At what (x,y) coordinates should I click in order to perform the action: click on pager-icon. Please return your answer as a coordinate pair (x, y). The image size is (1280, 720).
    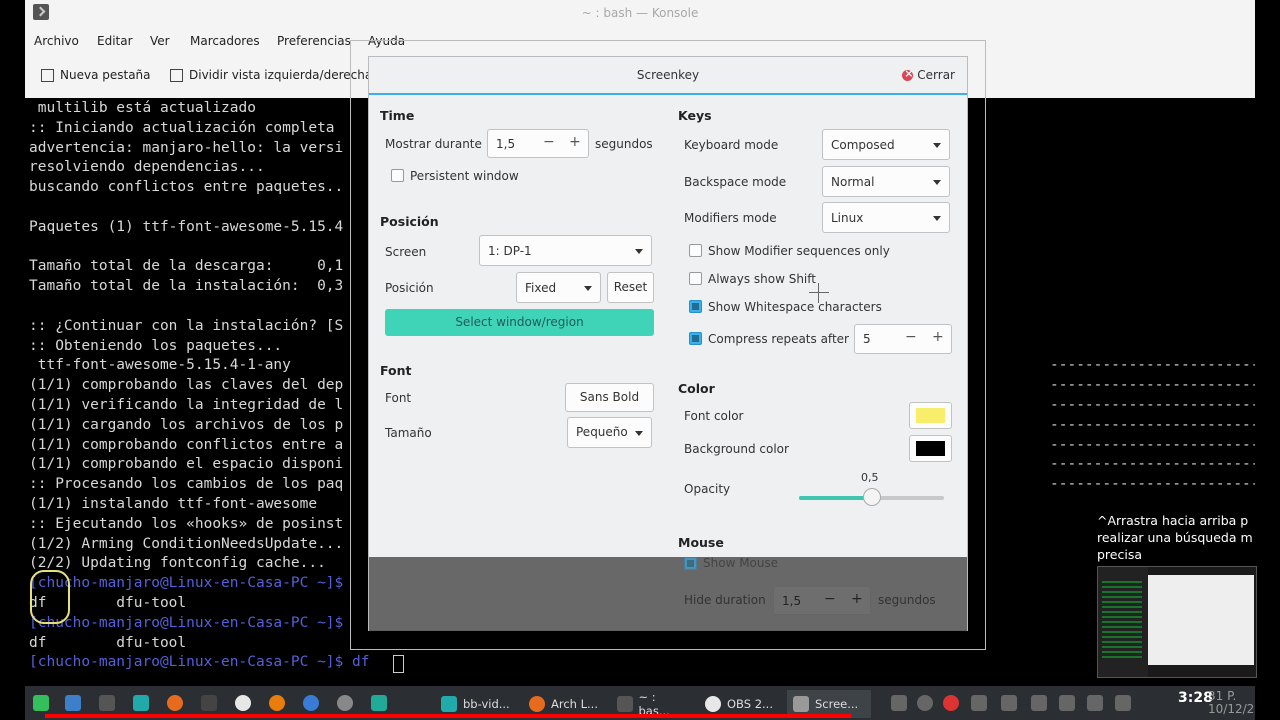
    Looking at the image, I should click on (73, 703).